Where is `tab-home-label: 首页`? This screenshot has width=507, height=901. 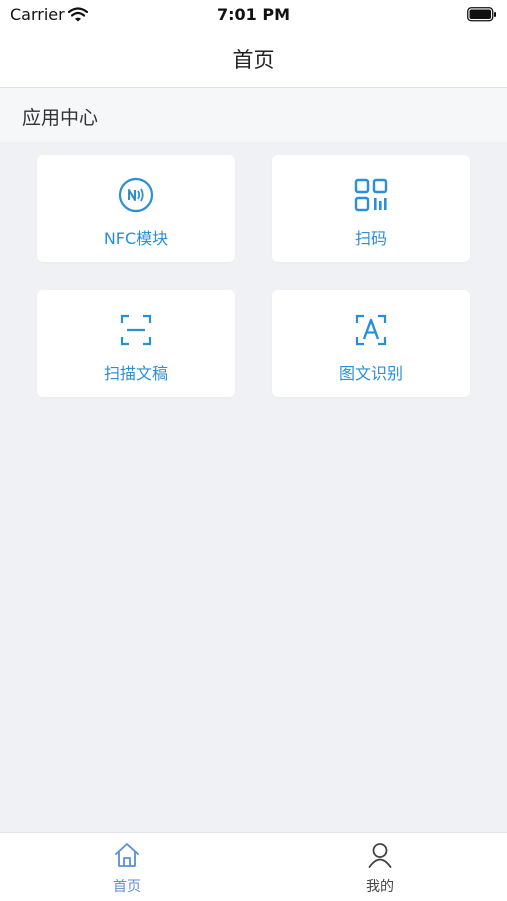 tab-home-label: 首页 is located at coordinates (127, 887).